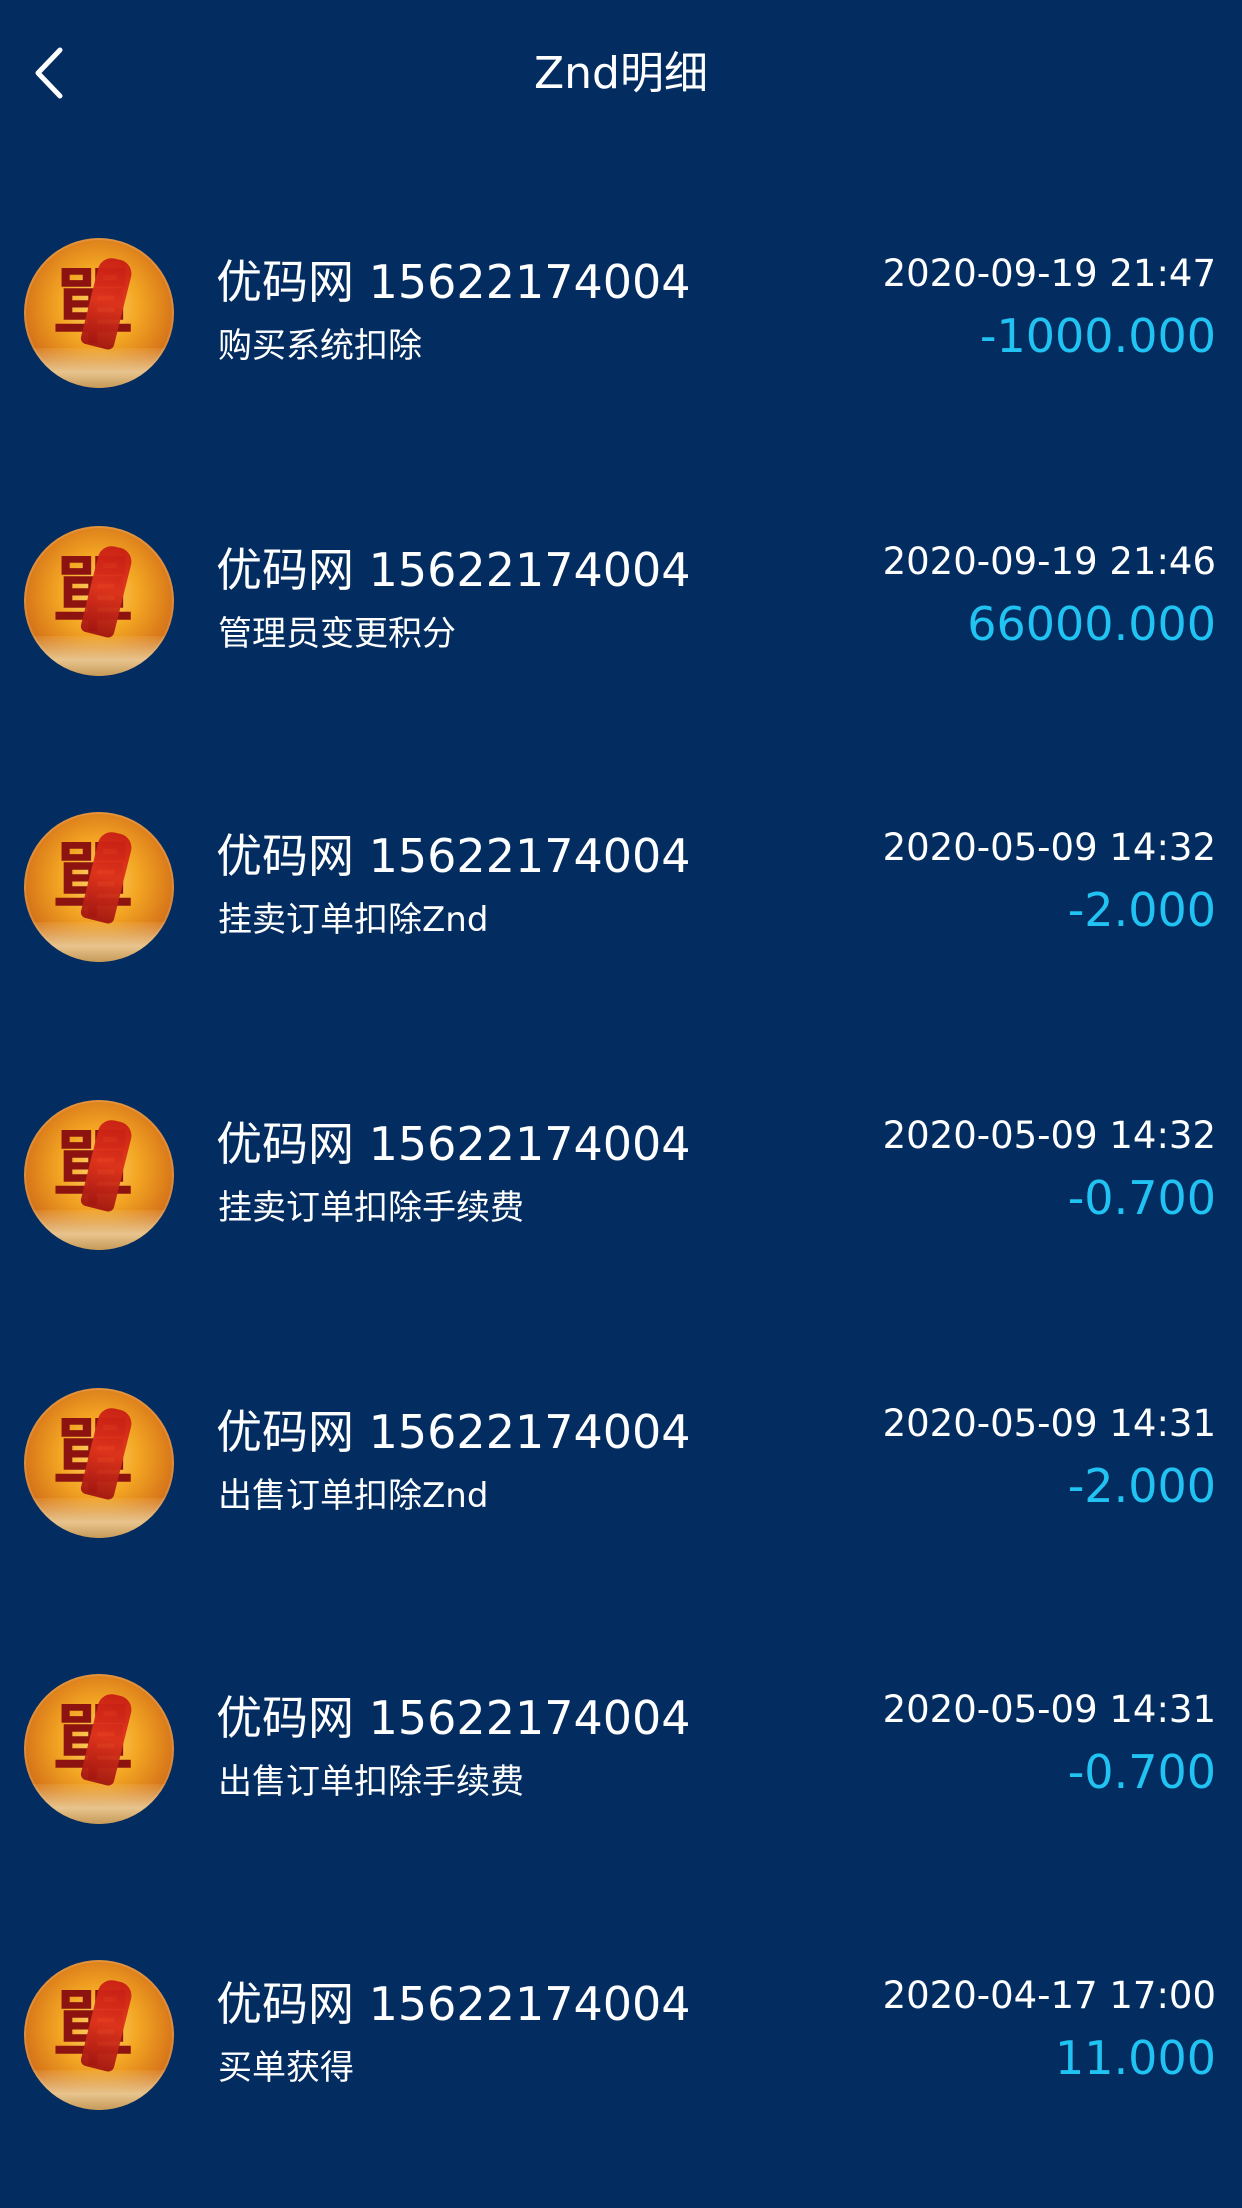  Describe the element at coordinates (320, 346) in the screenshot. I see `record-description: 购买系统扣除` at that location.